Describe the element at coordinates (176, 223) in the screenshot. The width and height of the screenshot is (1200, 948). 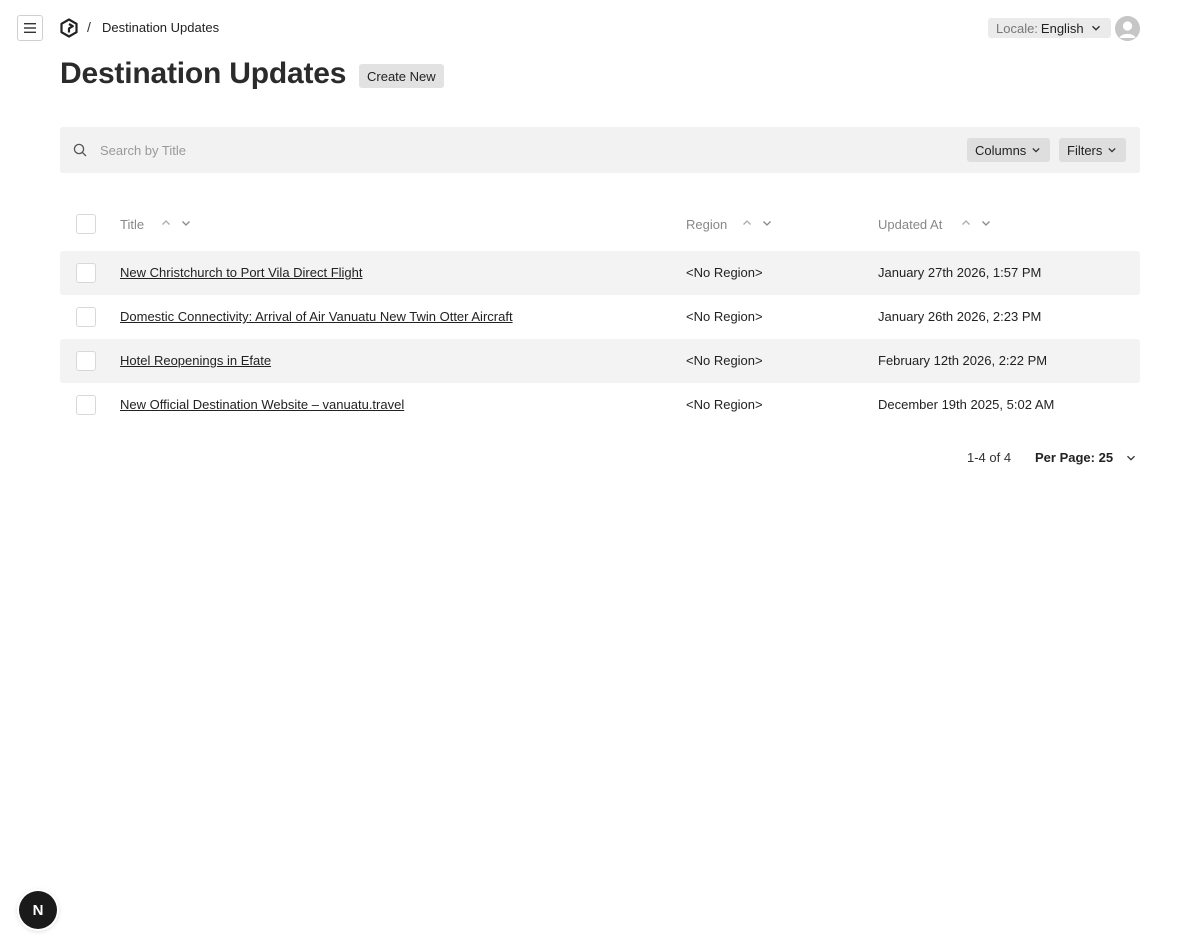
I see `sort-controls-title` at that location.